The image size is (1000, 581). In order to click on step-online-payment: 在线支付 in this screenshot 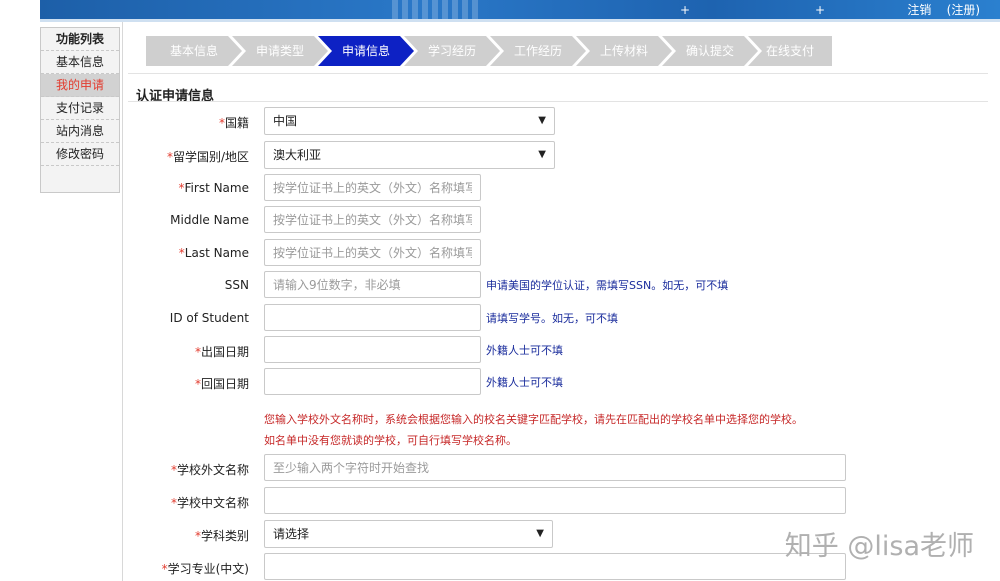, I will do `click(790, 51)`.